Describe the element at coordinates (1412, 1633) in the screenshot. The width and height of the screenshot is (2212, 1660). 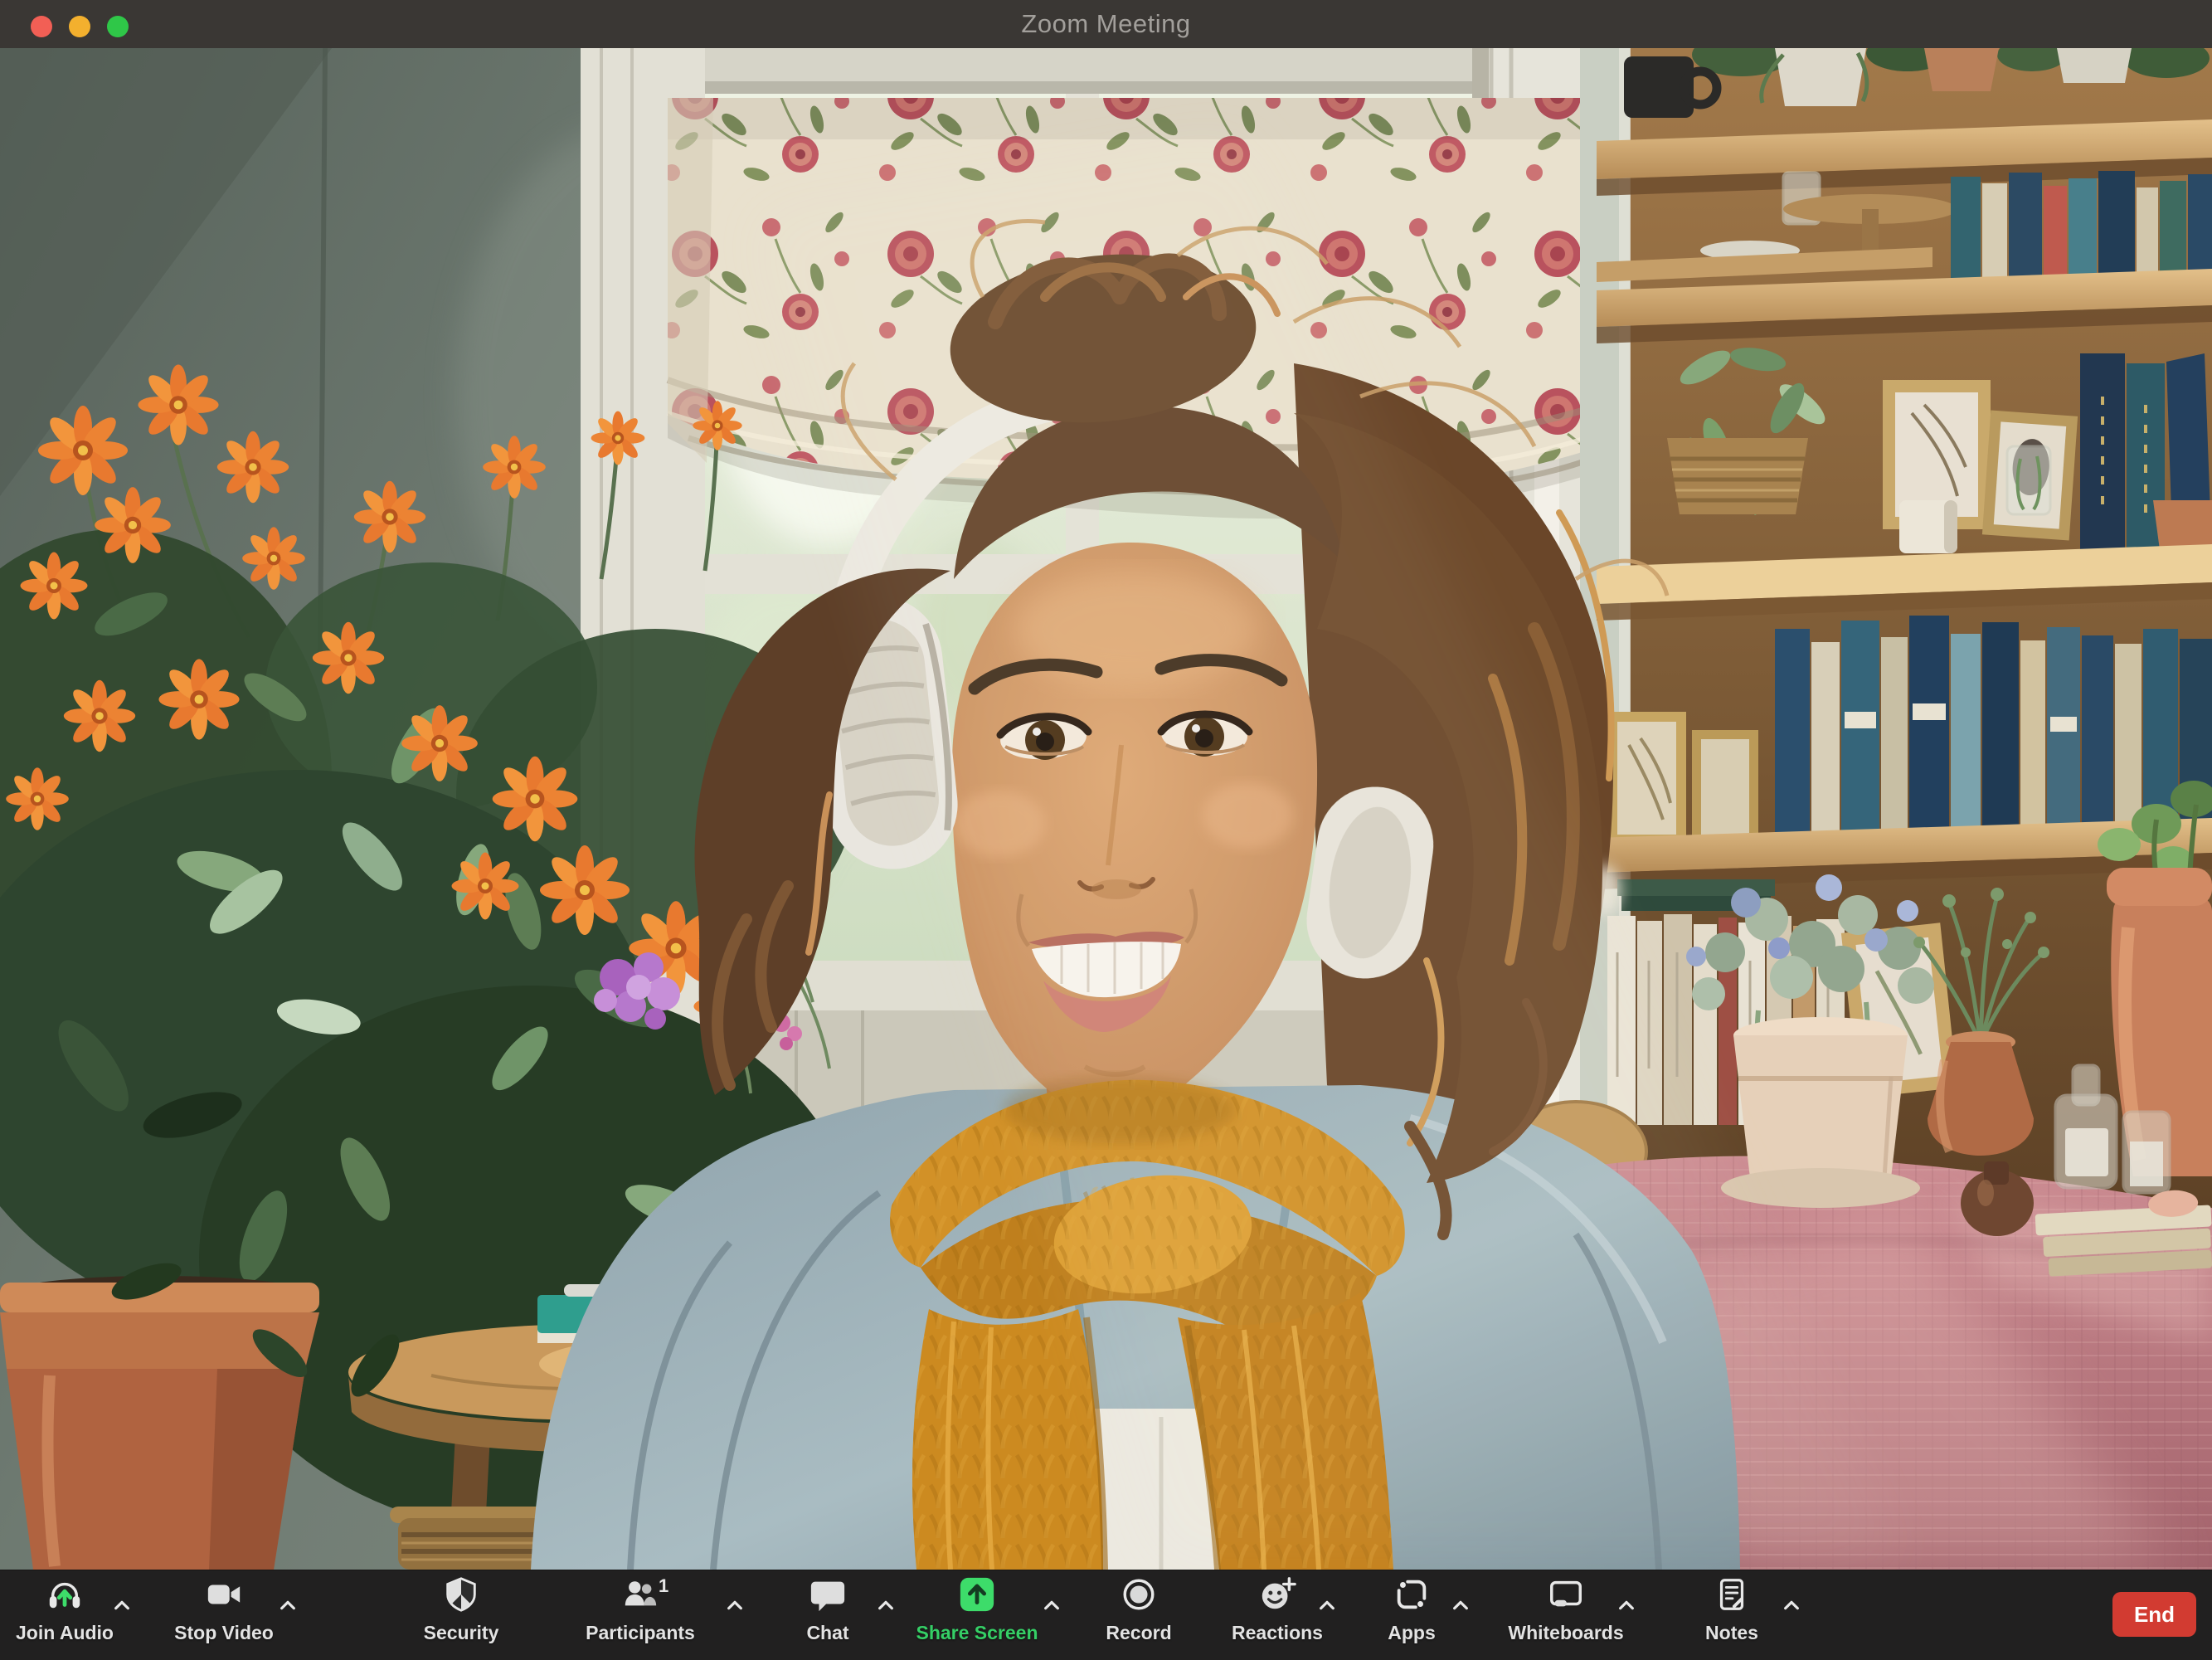
I see `apps-label: Apps` at that location.